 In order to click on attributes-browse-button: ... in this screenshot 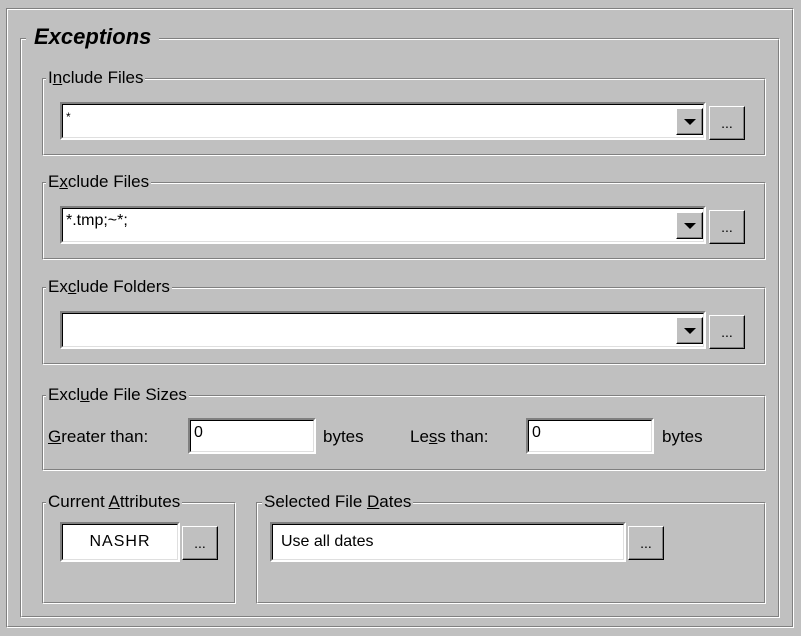, I will do `click(200, 543)`.